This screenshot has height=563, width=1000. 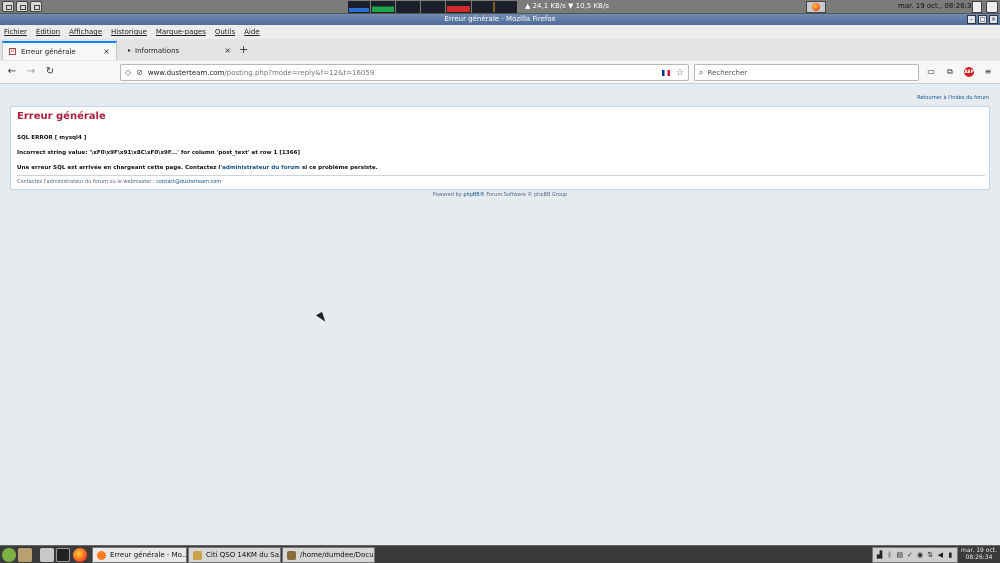 I want to click on menu-tools: Outils, so click(x=225, y=32).